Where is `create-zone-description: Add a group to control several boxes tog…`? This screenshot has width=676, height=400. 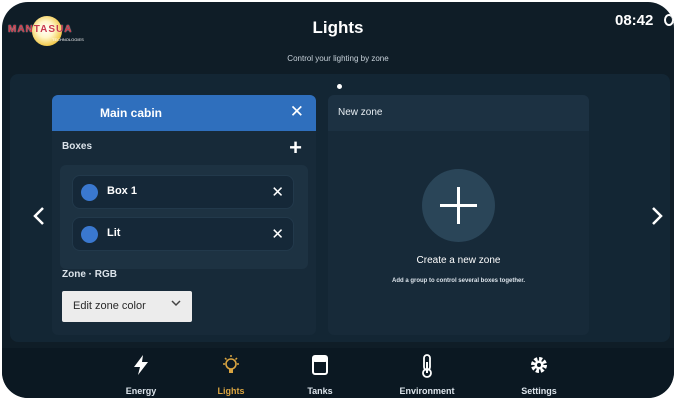
create-zone-description: Add a group to control several boxes tog… is located at coordinates (458, 281).